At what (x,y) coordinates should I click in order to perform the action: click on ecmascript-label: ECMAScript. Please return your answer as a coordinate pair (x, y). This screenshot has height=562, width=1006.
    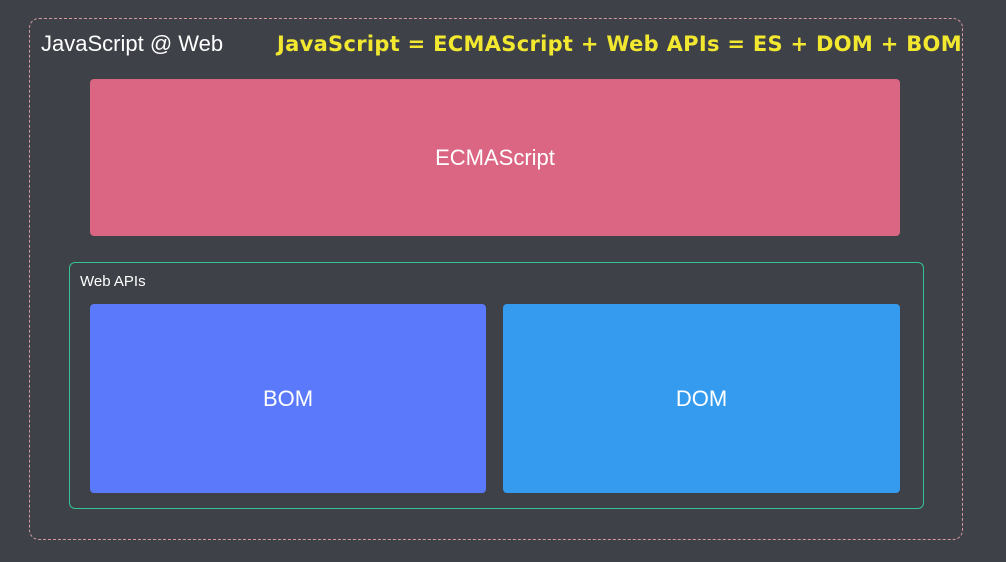
    Looking at the image, I should click on (495, 157).